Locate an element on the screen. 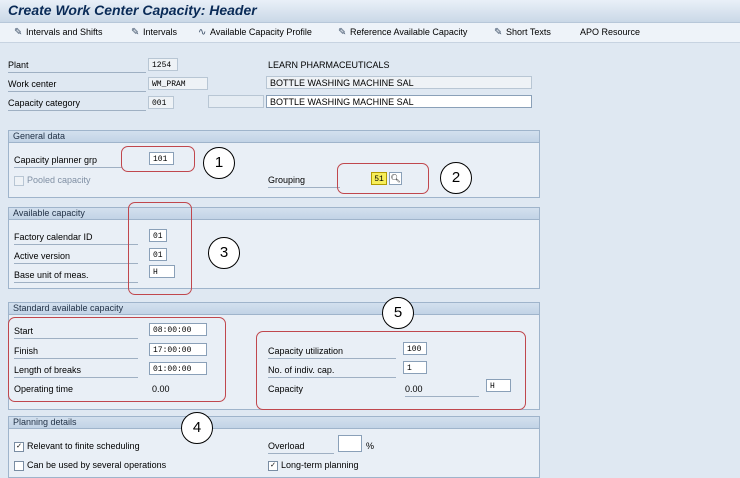 The image size is (740, 478). active-version-label: Active version is located at coordinates (76, 256).